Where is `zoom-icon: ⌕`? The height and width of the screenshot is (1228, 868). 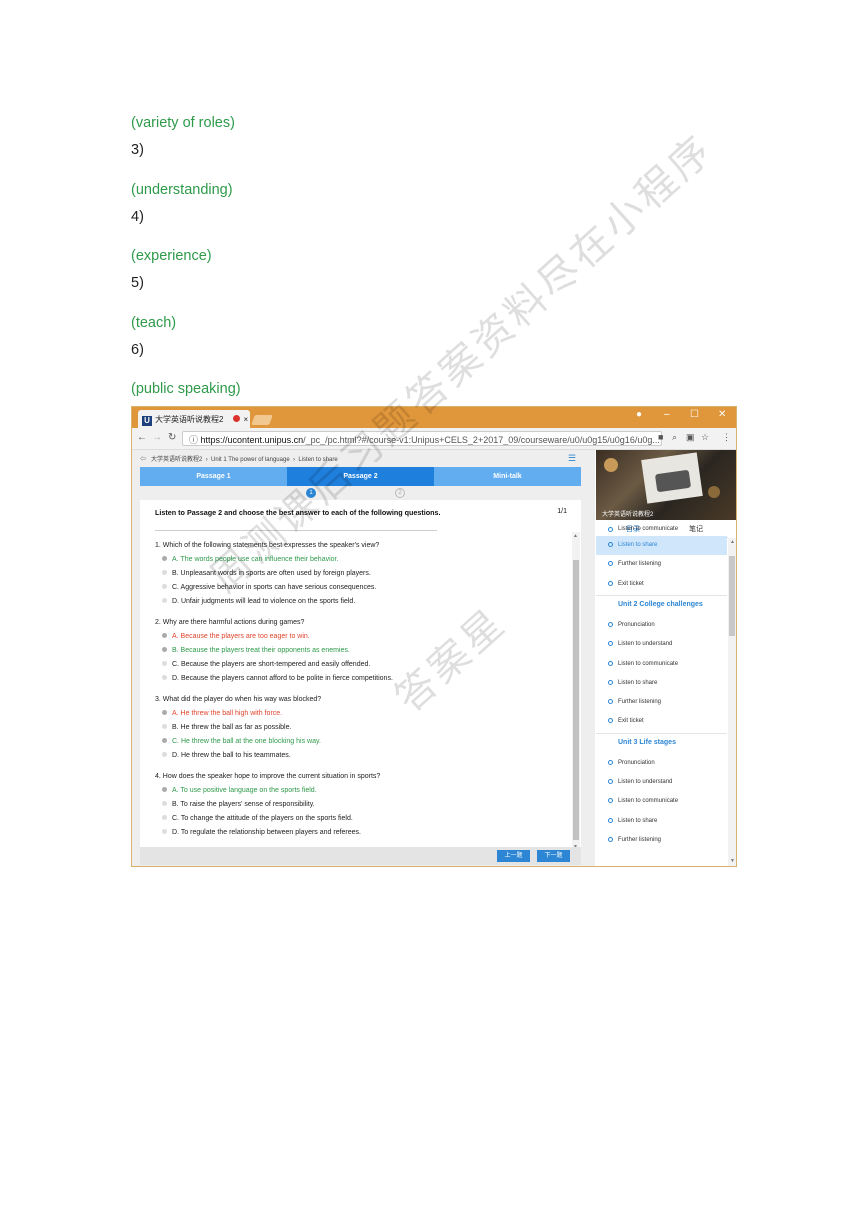 zoom-icon: ⌕ is located at coordinates (674, 437).